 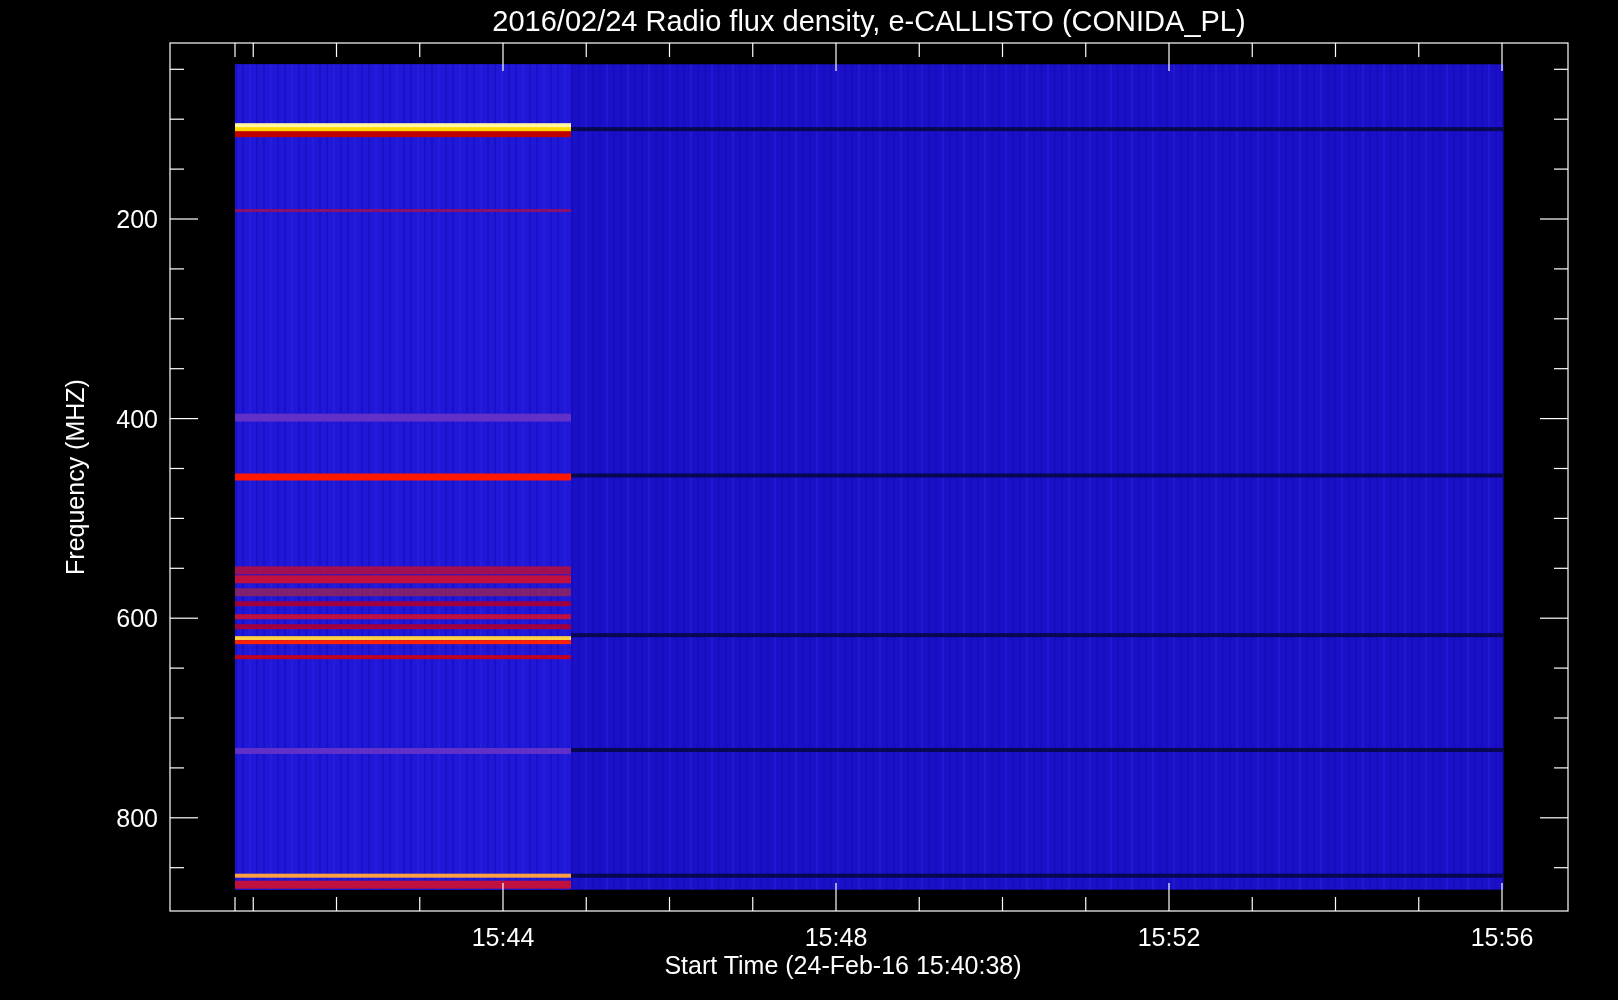 I want to click on y-tick-label: 200, so click(x=137, y=219).